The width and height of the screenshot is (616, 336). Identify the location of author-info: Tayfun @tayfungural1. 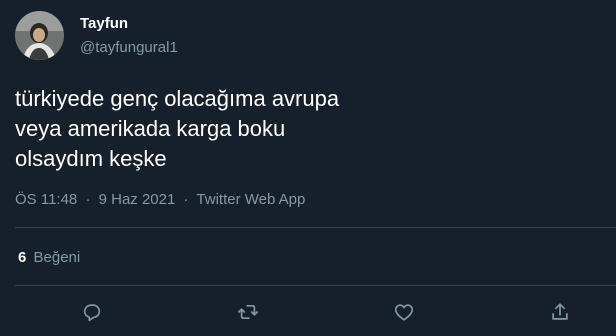
(129, 36).